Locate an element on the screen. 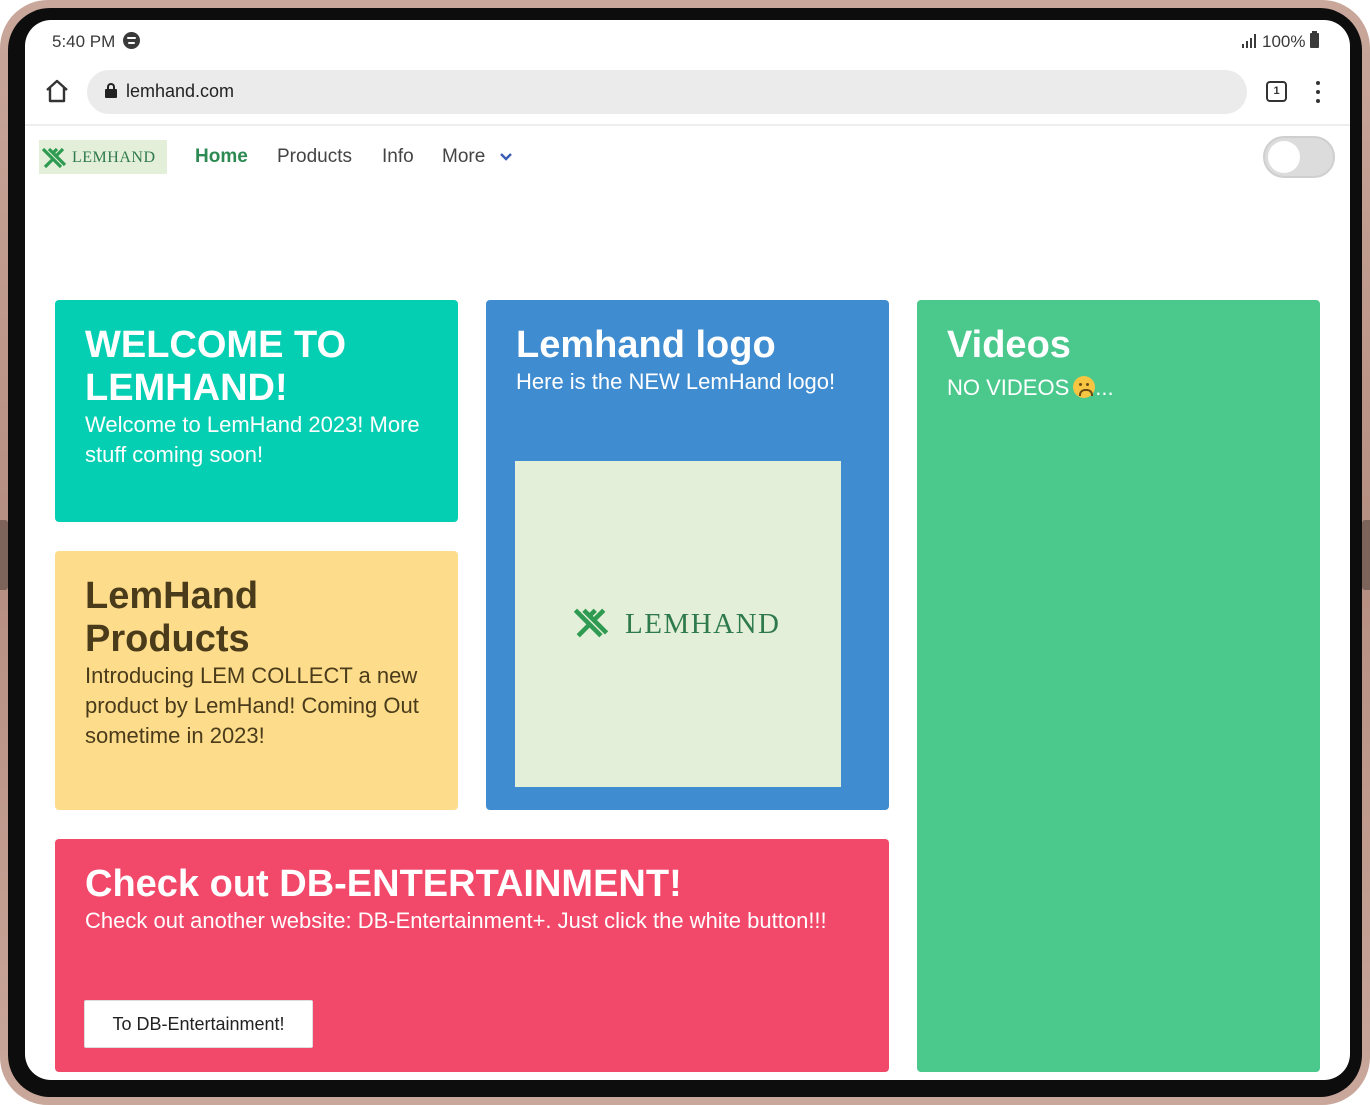 The height and width of the screenshot is (1105, 1370). site-navbar: LEMHAND Home Products Info More is located at coordinates (687, 160).